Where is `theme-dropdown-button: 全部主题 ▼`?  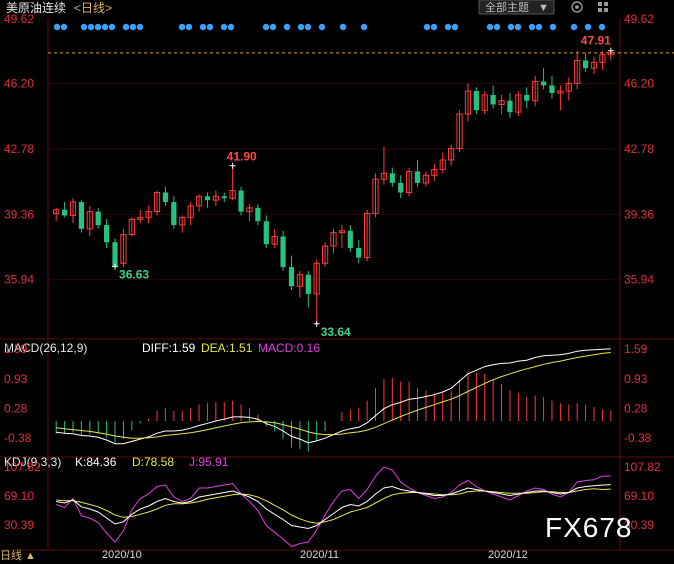
theme-dropdown-button: 全部主题 ▼ is located at coordinates (516, 7).